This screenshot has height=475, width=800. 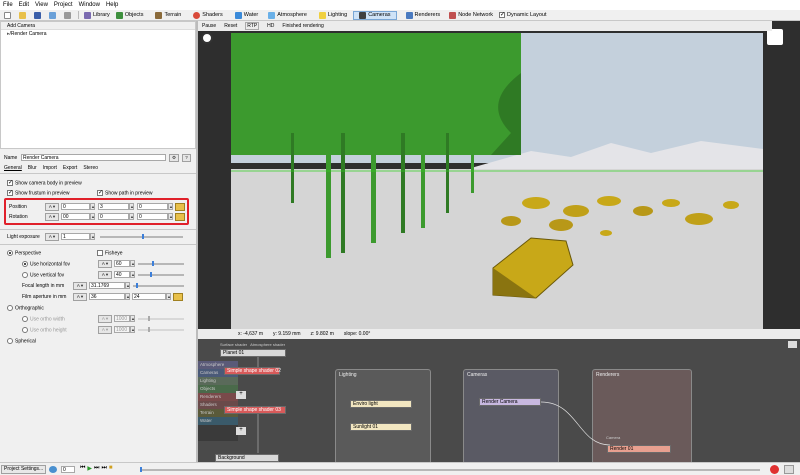 What do you see at coordinates (186, 158) in the screenshot?
I see `help-button: ?` at bounding box center [186, 158].